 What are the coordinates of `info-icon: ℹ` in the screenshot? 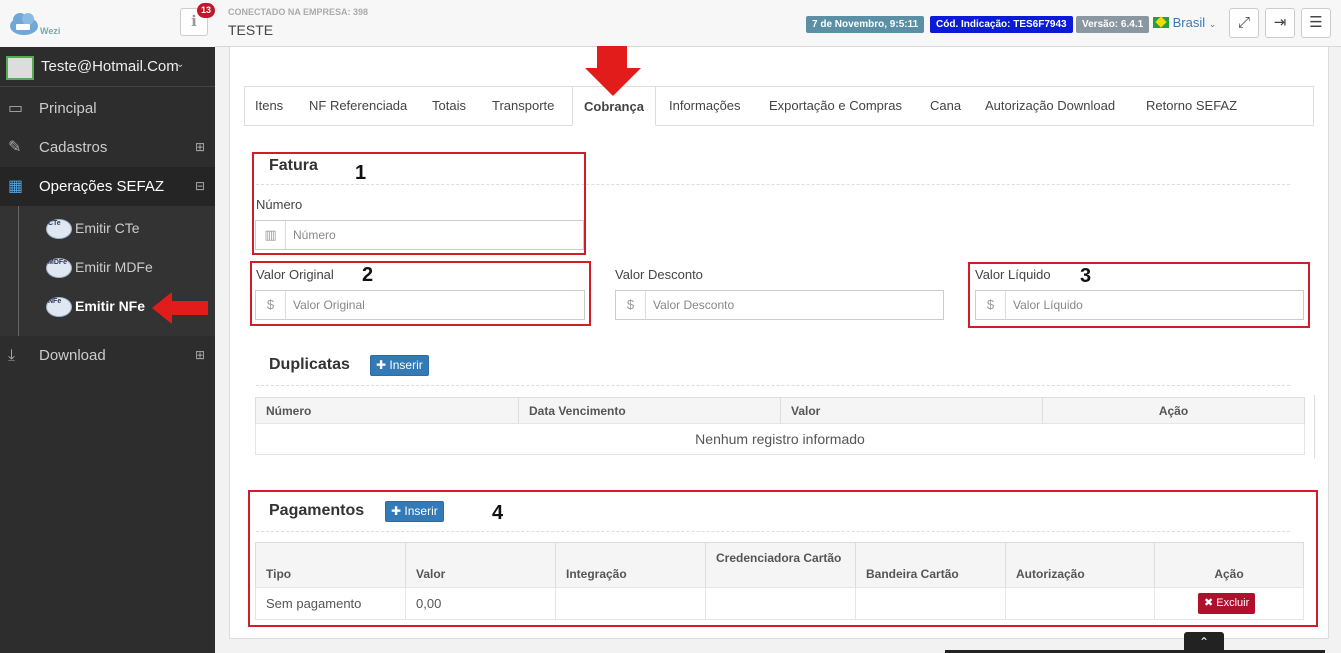 It's located at (194, 21).